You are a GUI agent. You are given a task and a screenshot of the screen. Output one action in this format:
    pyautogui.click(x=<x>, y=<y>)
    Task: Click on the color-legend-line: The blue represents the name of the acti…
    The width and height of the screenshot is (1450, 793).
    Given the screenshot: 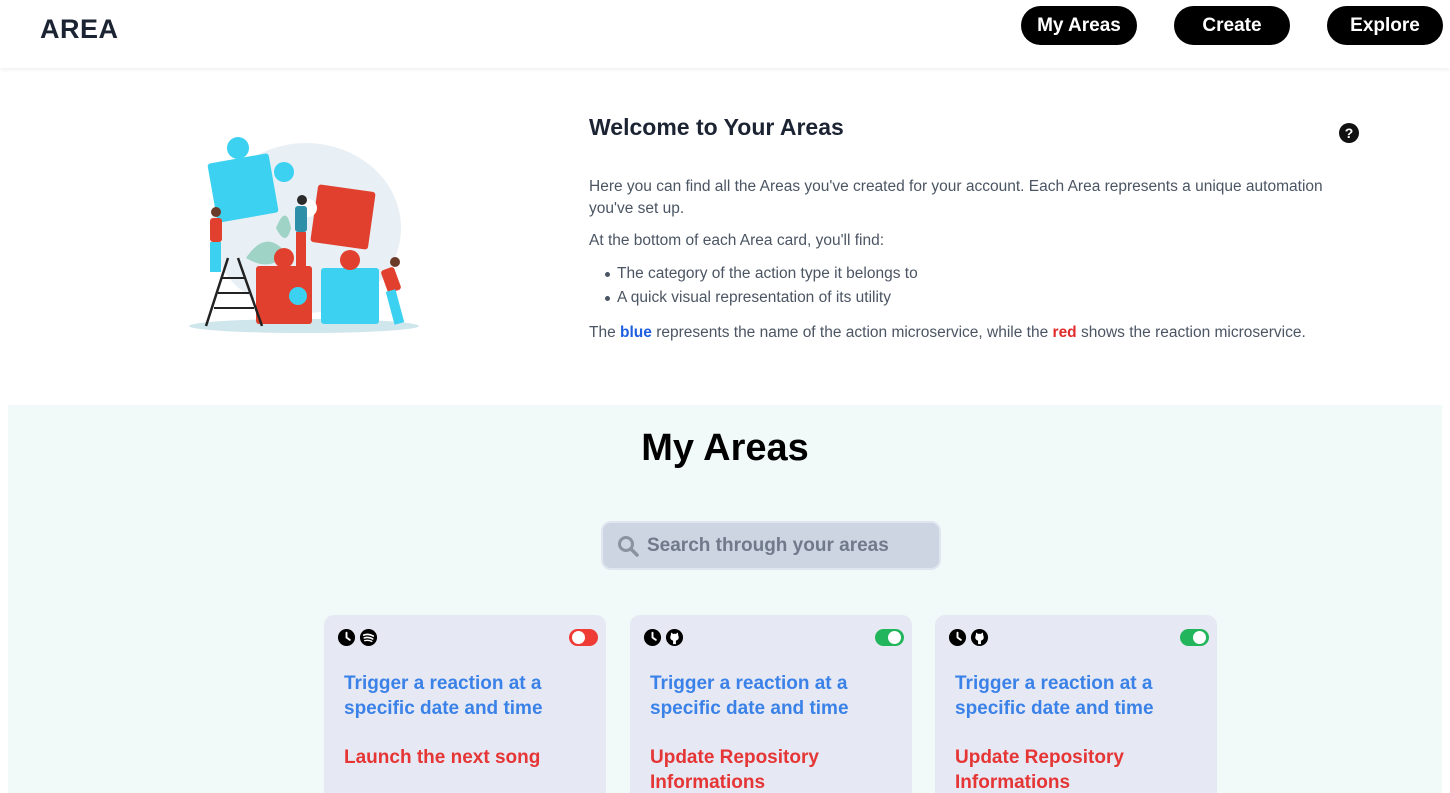 What is the action you would take?
    pyautogui.click(x=979, y=333)
    